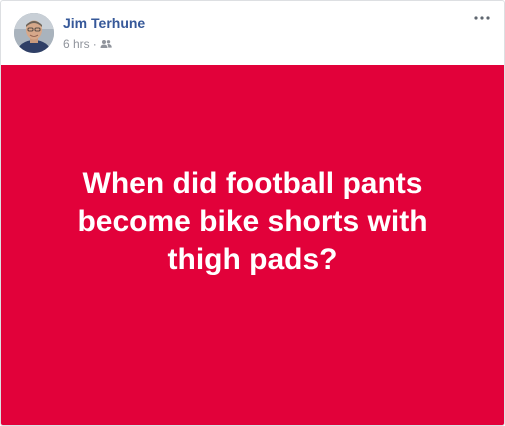  What do you see at coordinates (482, 18) in the screenshot?
I see `more-options-icon` at bounding box center [482, 18].